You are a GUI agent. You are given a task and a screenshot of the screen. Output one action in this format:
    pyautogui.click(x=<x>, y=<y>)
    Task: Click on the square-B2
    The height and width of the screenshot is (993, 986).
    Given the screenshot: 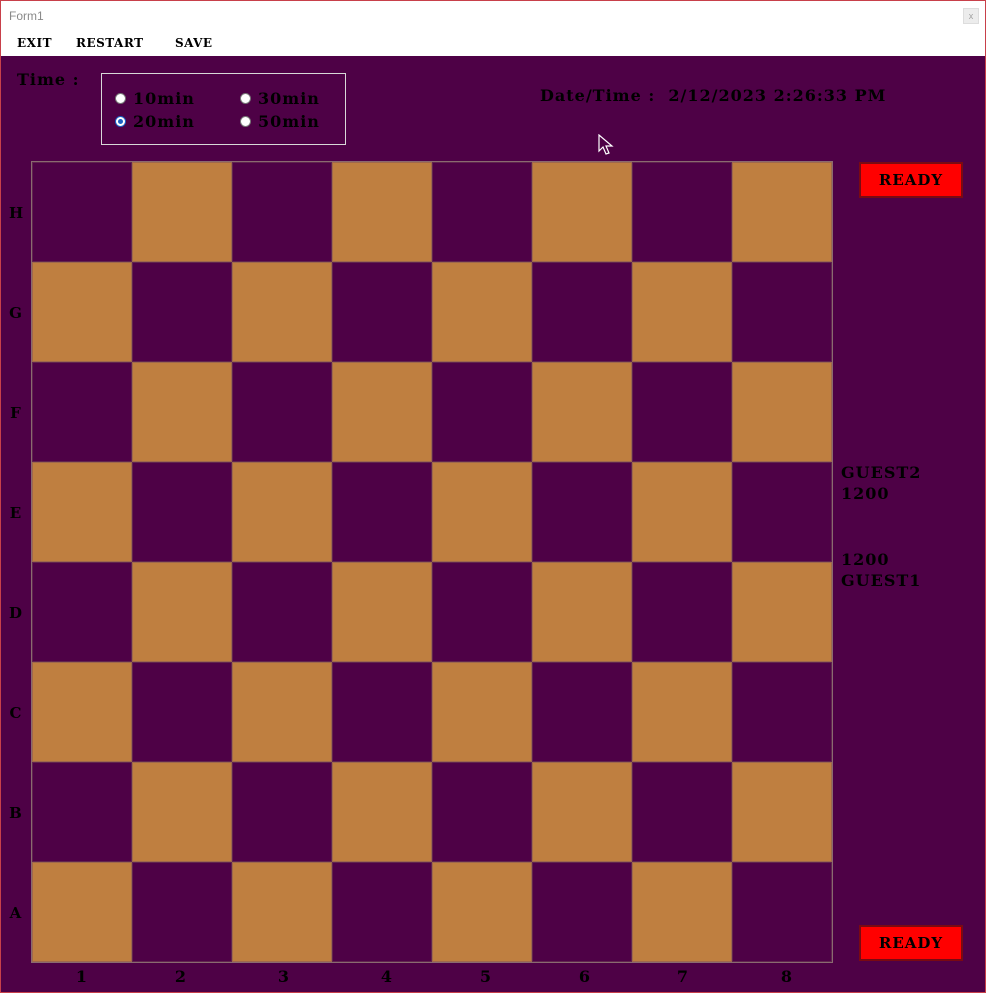 What is the action you would take?
    pyautogui.click(x=182, y=812)
    